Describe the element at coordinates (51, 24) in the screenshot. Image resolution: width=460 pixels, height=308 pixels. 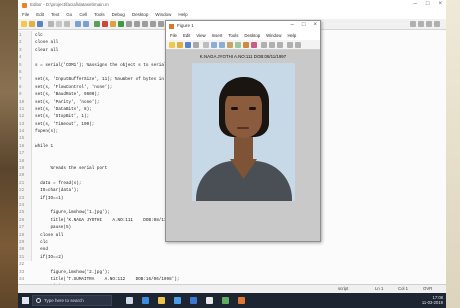
I see `cut-icon` at that location.